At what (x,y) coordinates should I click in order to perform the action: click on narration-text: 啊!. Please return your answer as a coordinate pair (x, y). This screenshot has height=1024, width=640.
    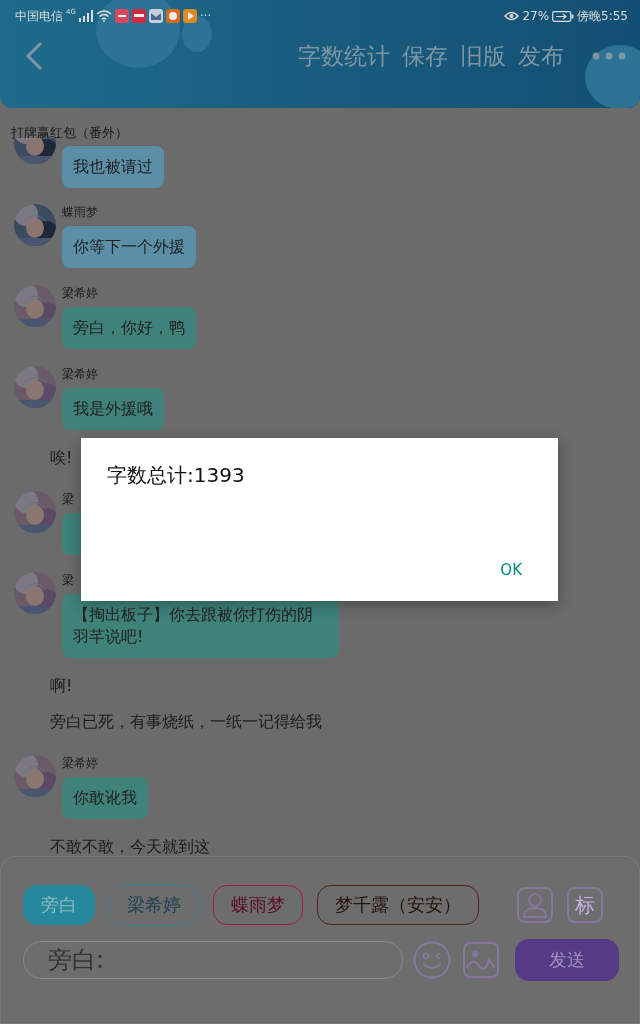
    Looking at the image, I should click on (61, 686).